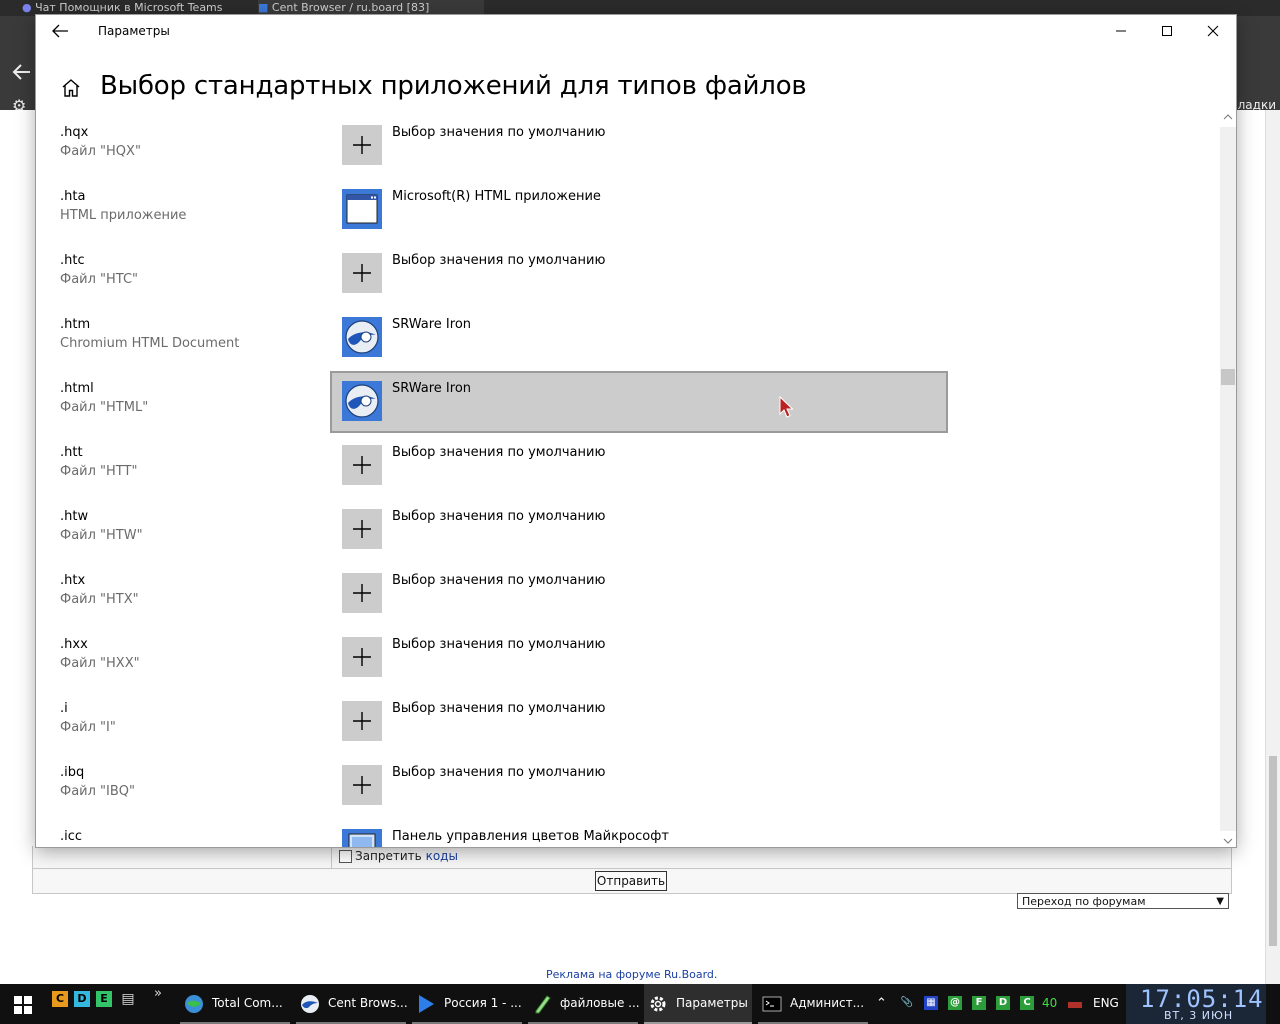 The image size is (1280, 1024). Describe the element at coordinates (406, 856) in the screenshot. I see `forbid-codes-label: Запретить коды` at that location.